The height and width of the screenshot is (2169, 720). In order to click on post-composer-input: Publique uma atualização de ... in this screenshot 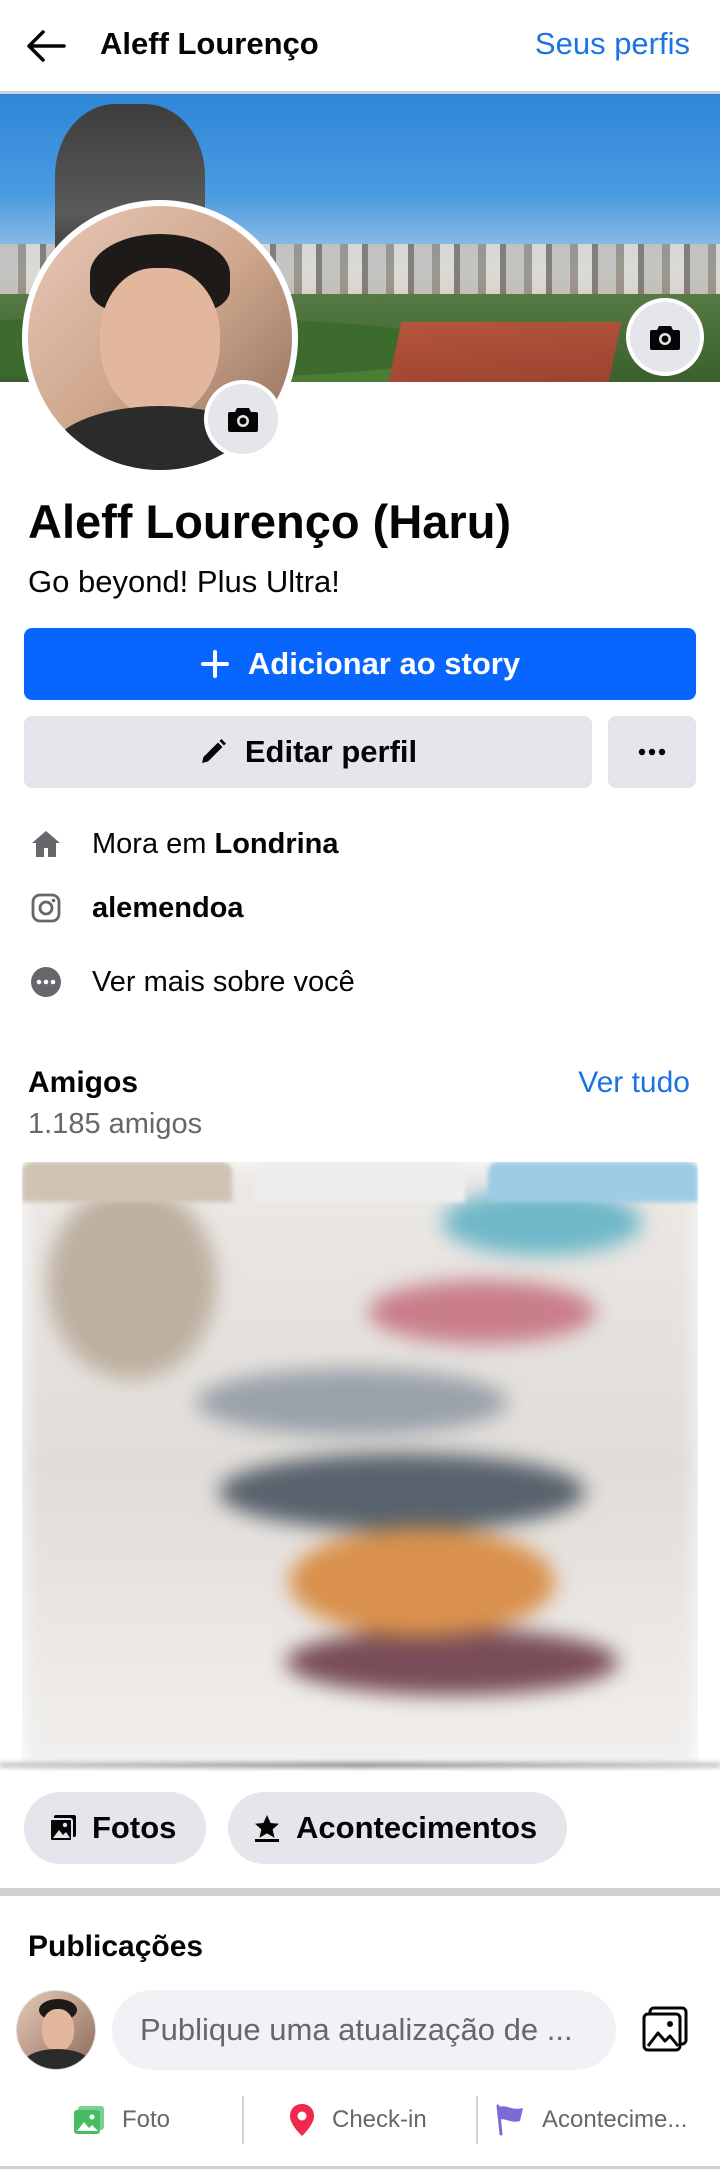, I will do `click(364, 2030)`.